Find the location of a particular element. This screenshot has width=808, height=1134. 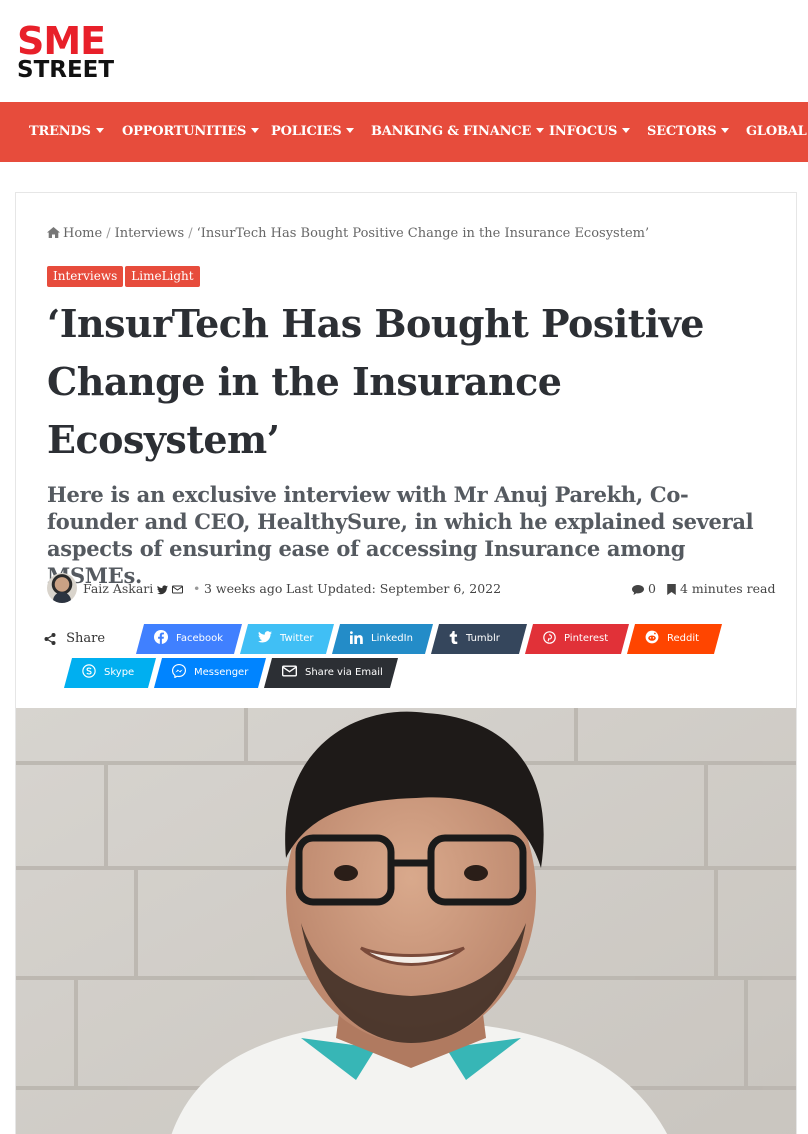

tumblr-icon is located at coordinates (453, 637).